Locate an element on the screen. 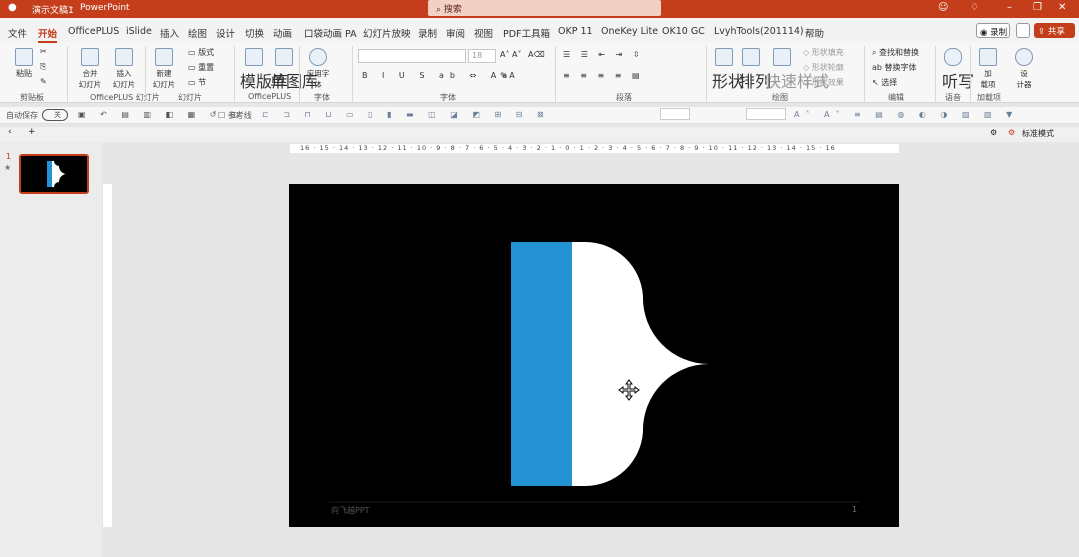  tab-insert: 插入 is located at coordinates (169, 33).